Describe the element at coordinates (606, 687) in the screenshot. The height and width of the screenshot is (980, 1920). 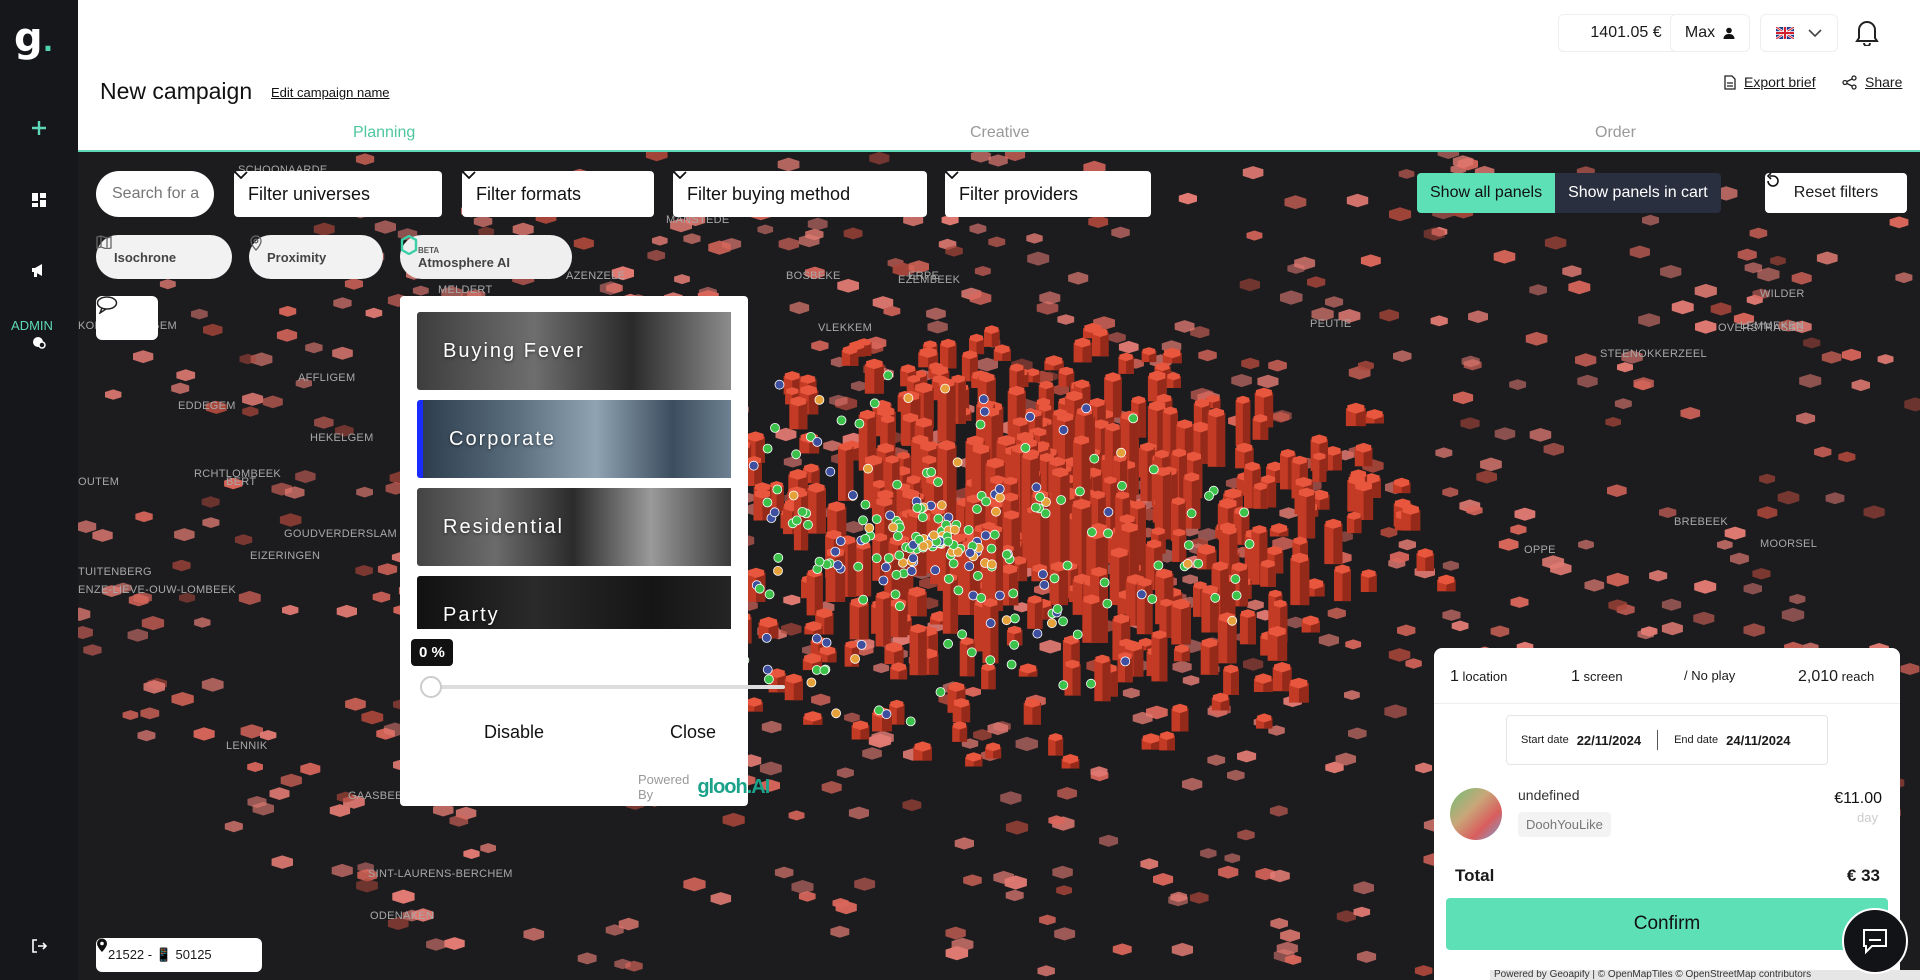
I see `intensity-slider-track` at that location.